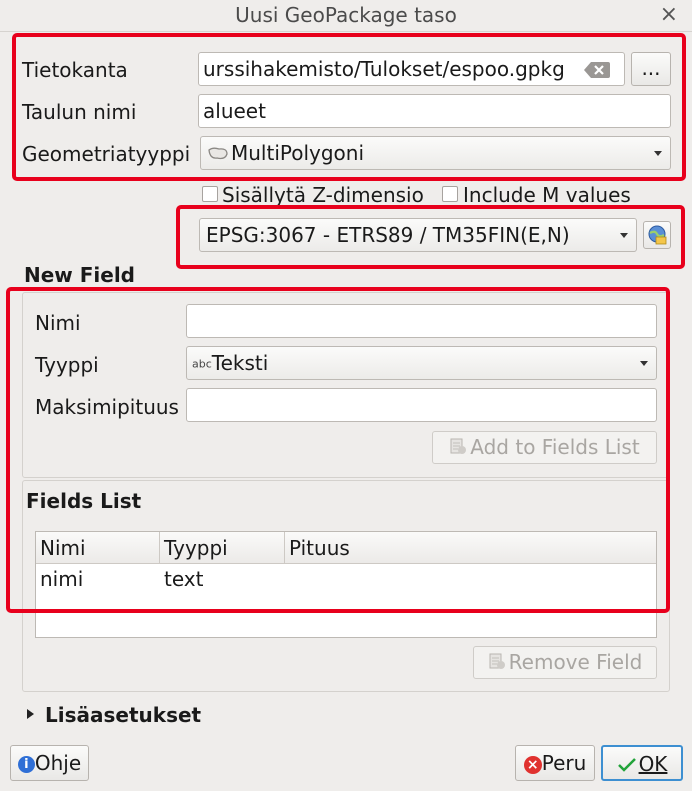 This screenshot has height=791, width=692. I want to click on remove-field-button: Remove Field, so click(565, 662).